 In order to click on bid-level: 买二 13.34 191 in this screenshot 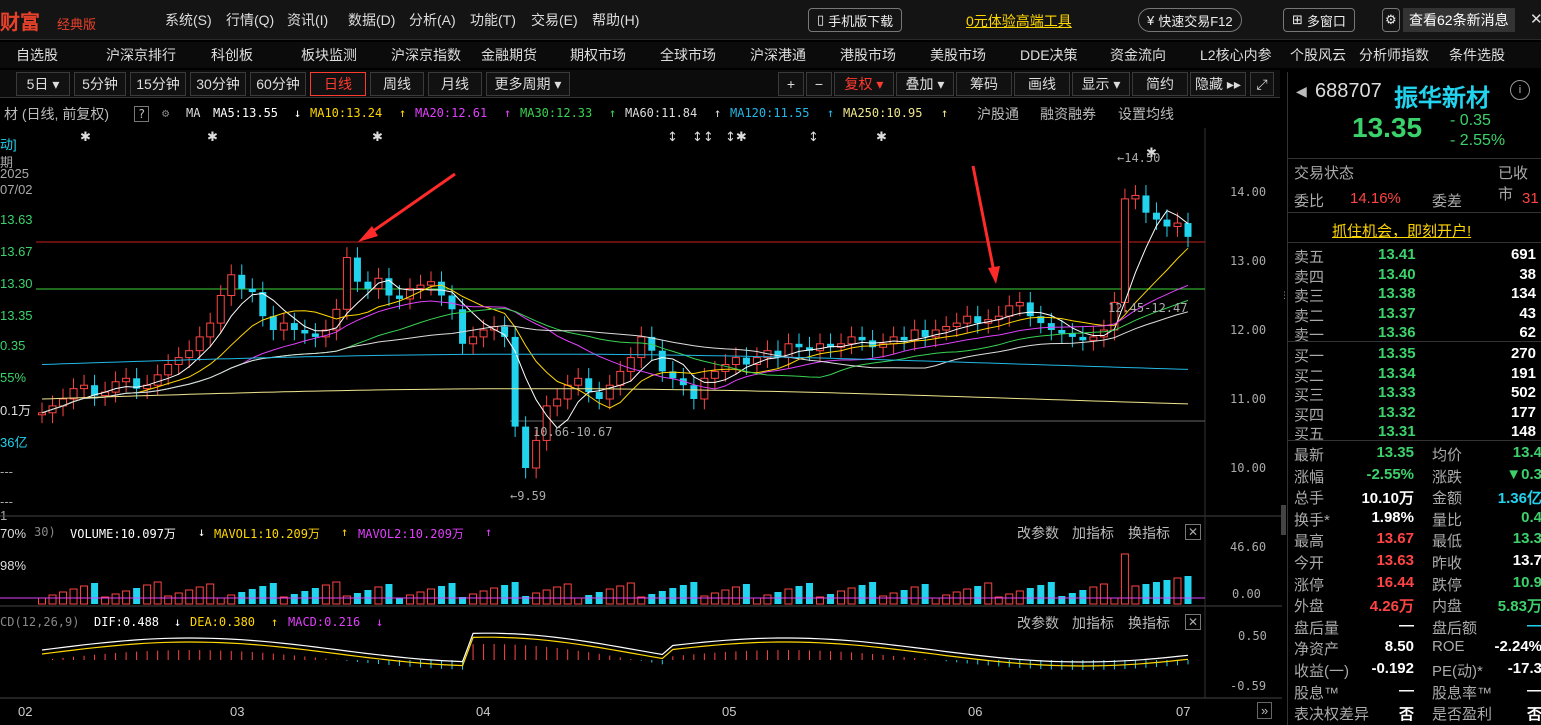, I will do `click(1414, 375)`.